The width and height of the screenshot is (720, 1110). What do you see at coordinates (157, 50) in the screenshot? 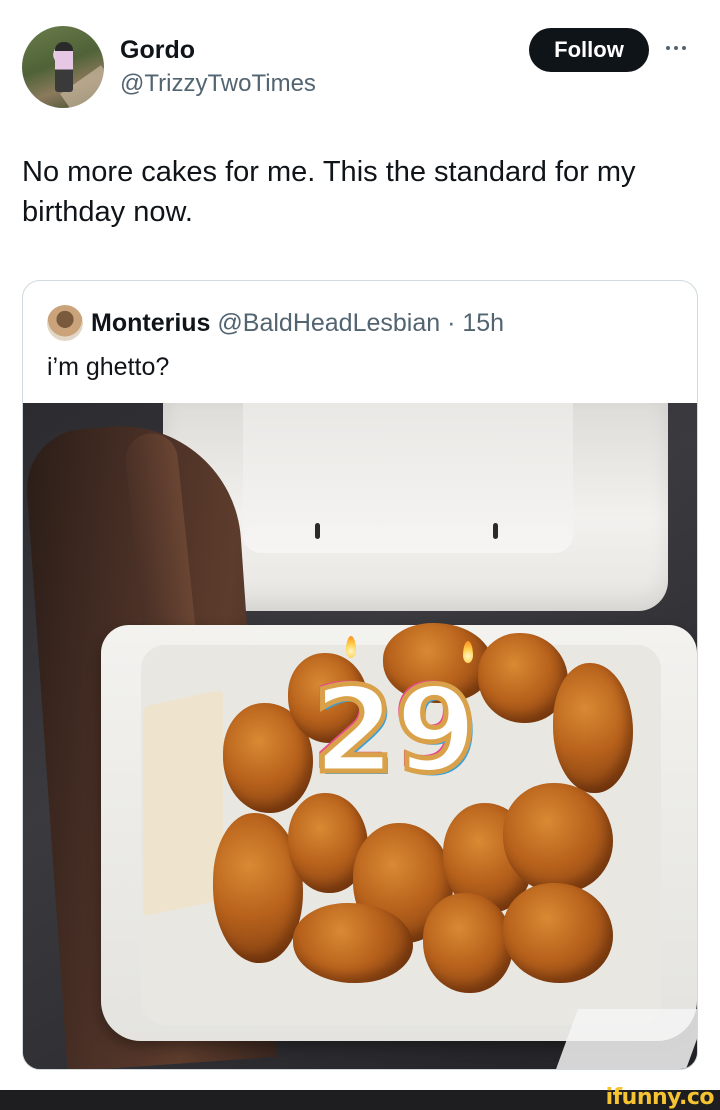
I see `author-name: Gordo` at bounding box center [157, 50].